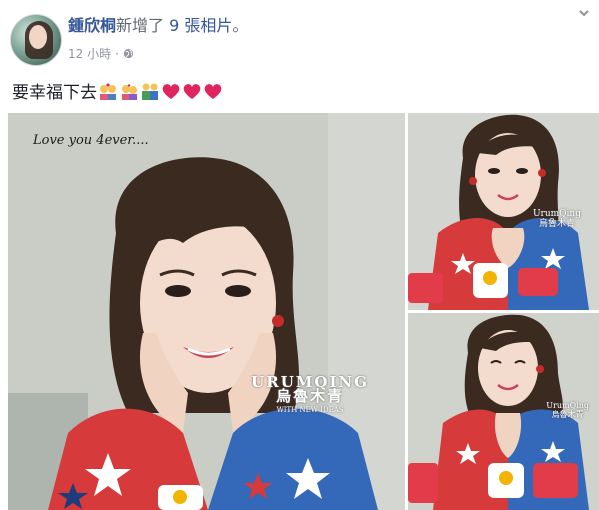  What do you see at coordinates (89, 53) in the screenshot?
I see `post-timestamp-link: 12 小時` at bounding box center [89, 53].